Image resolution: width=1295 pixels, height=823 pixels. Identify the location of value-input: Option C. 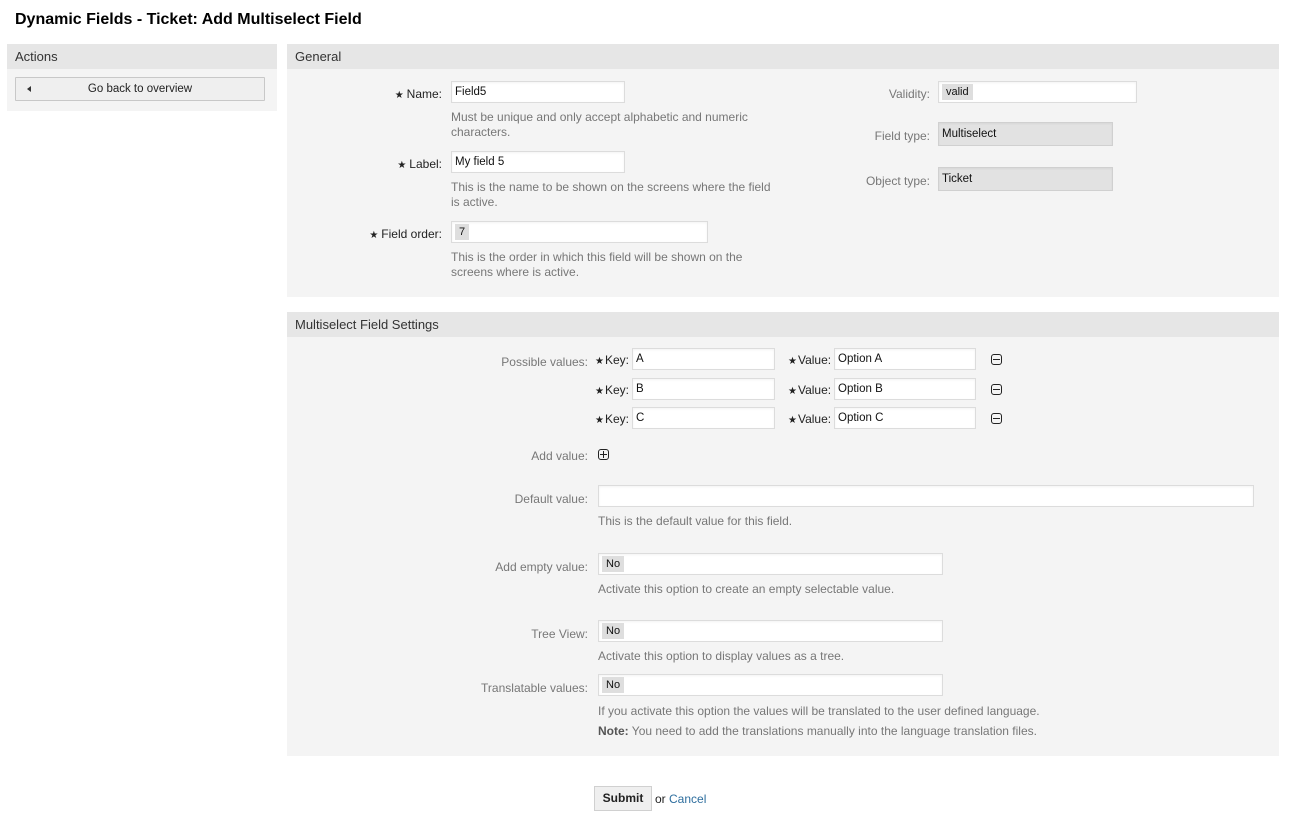
(905, 418).